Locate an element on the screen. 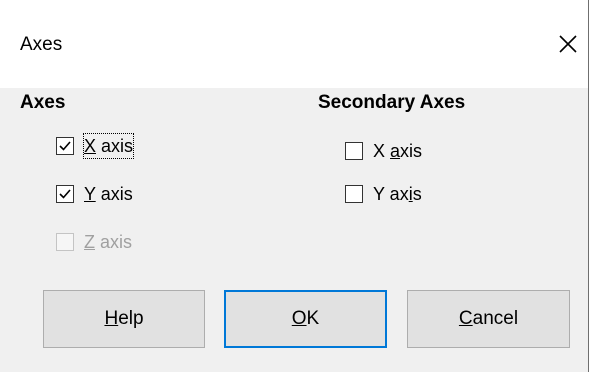 The width and height of the screenshot is (590, 372). mnemonic: Z is located at coordinates (89, 242).